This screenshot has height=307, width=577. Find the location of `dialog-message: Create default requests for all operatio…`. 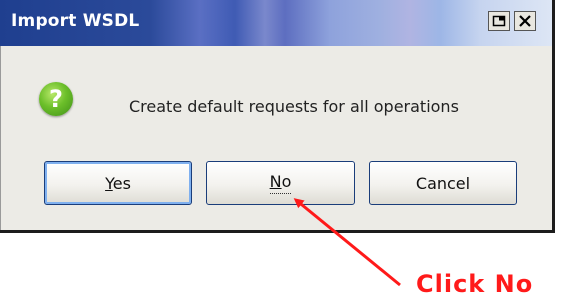

dialog-message: Create default requests for all operatio… is located at coordinates (294, 106).